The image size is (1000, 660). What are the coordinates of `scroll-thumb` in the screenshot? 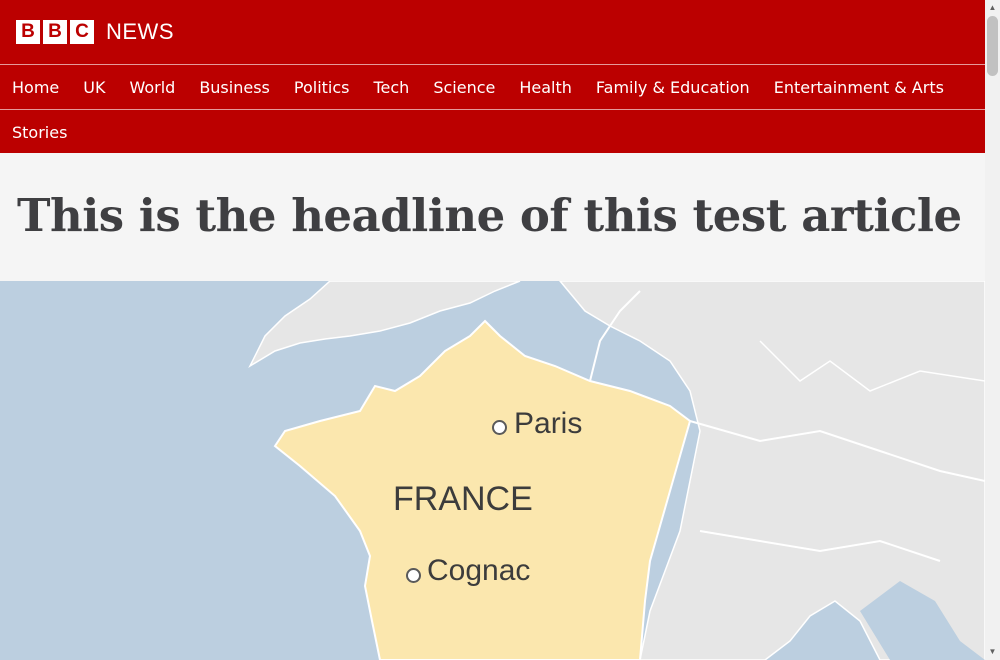 It's located at (992, 46).